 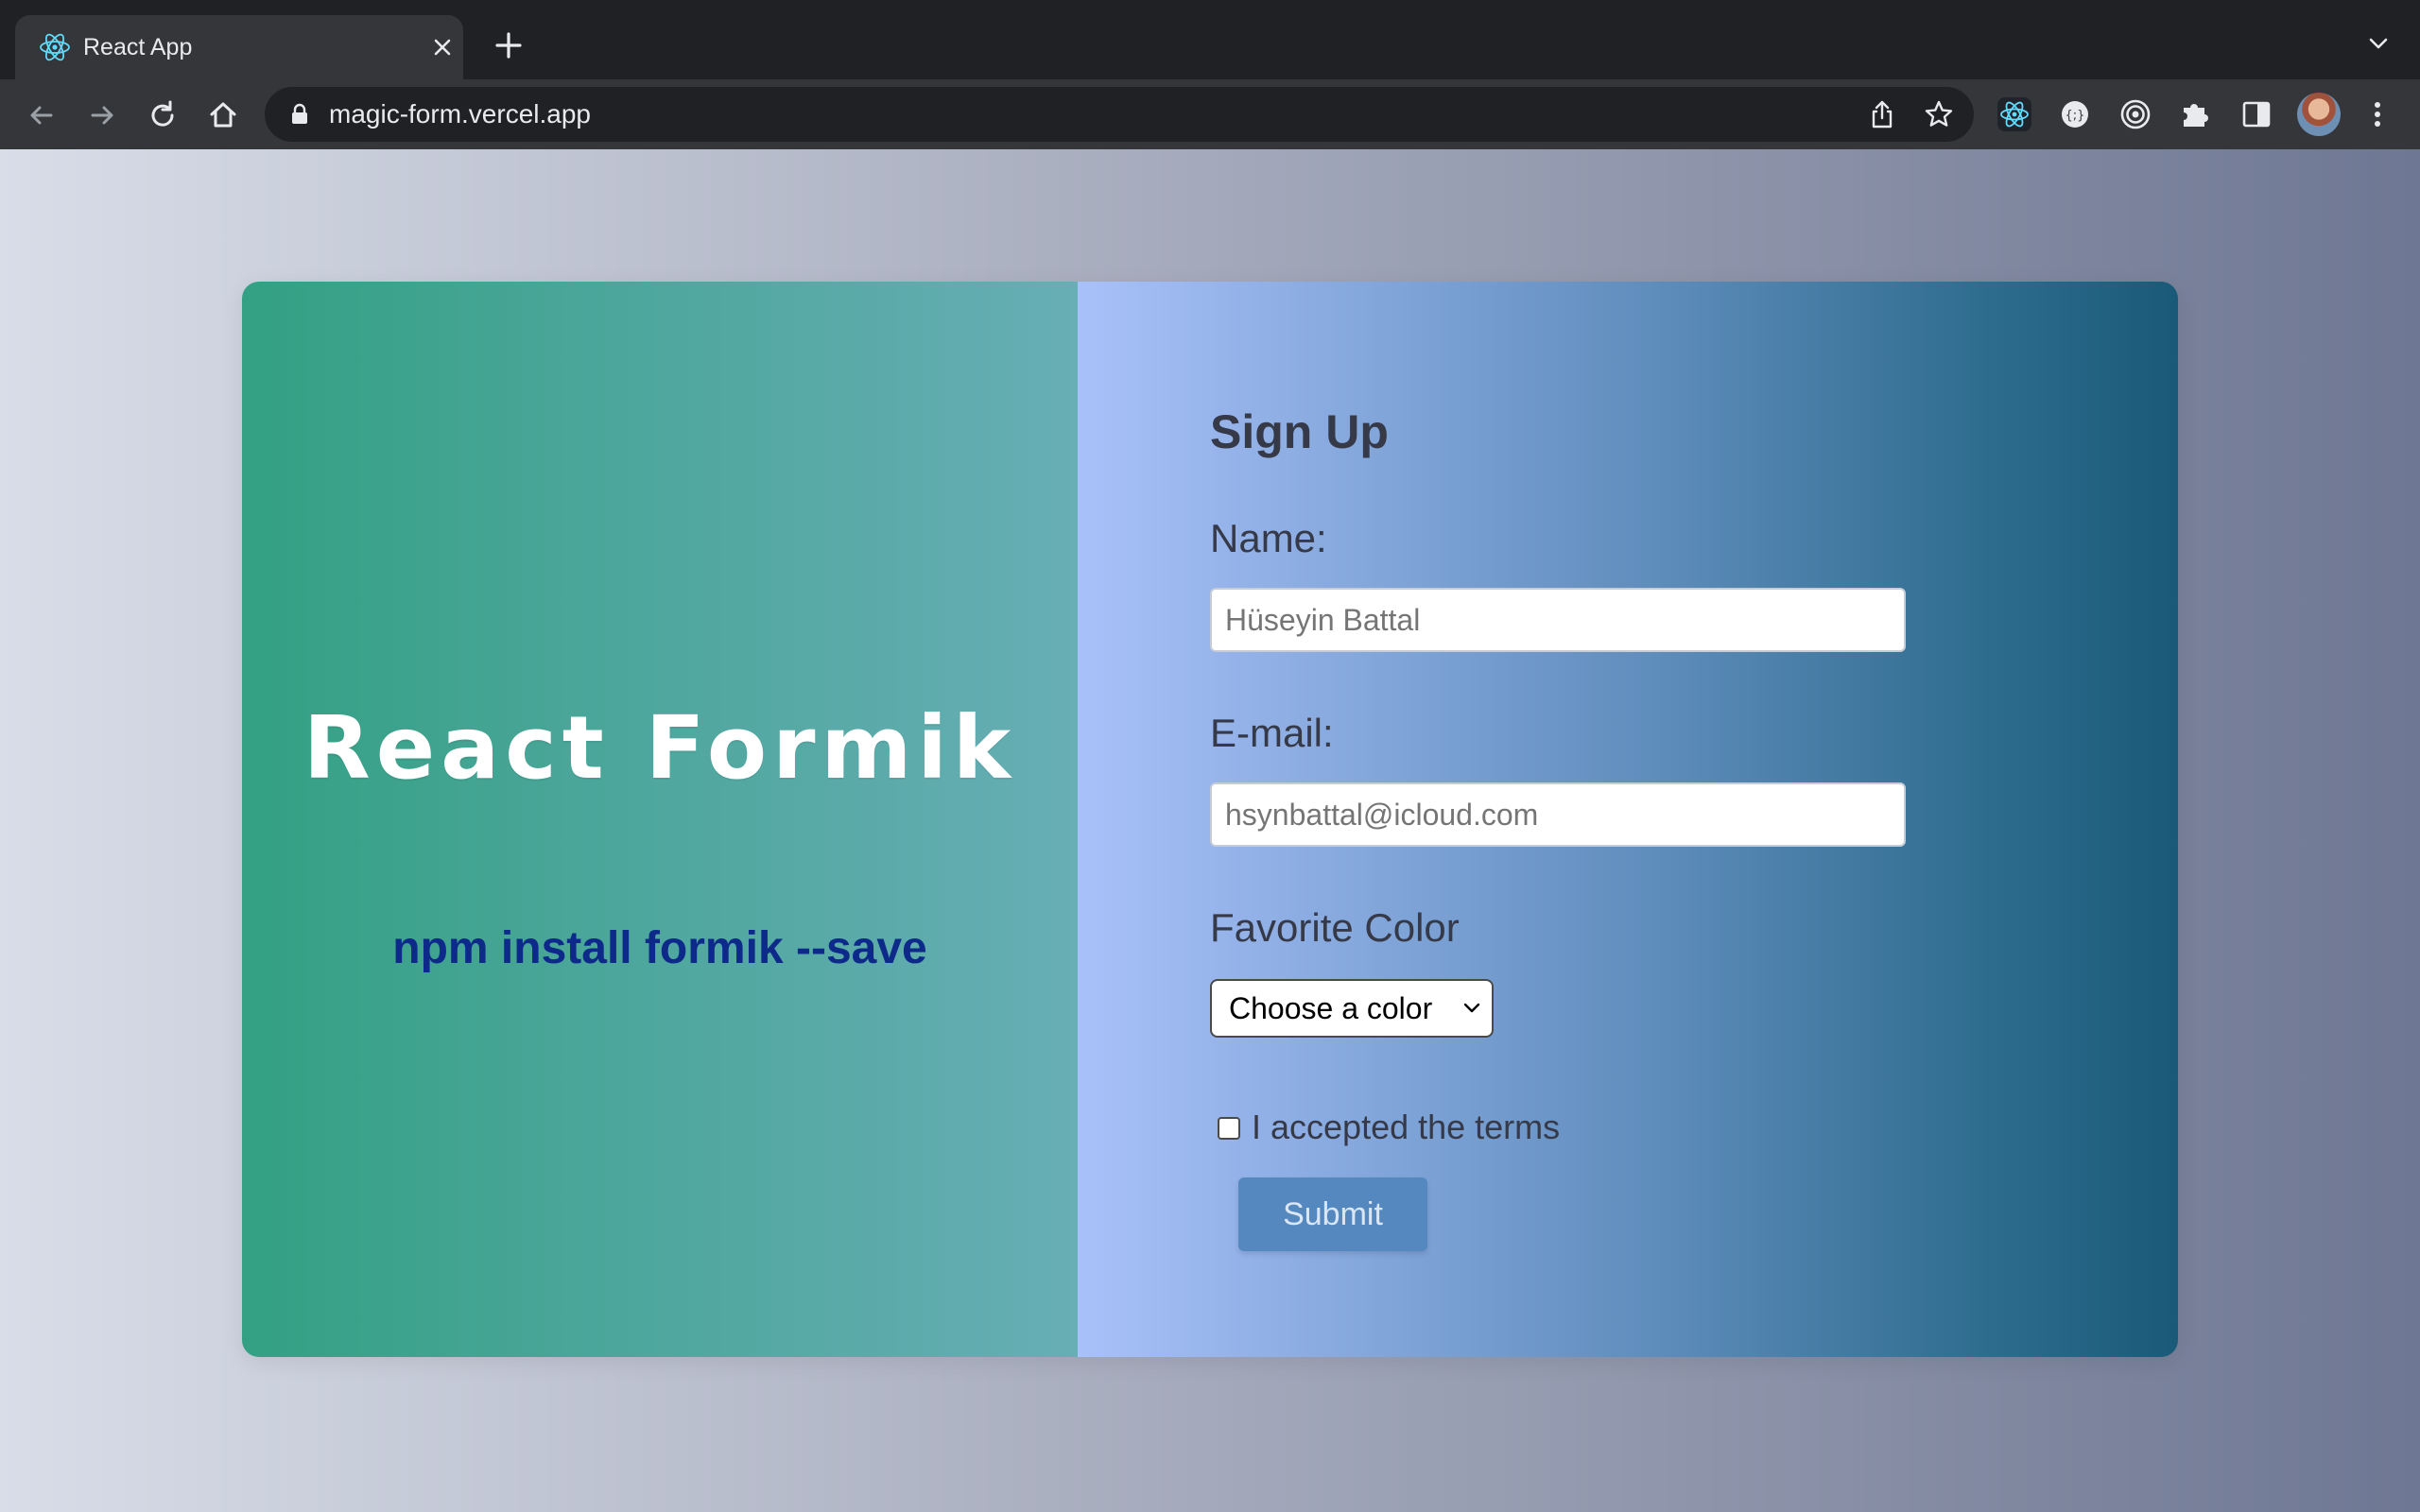 What do you see at coordinates (1299, 431) in the screenshot?
I see `form-title: Sign Up` at bounding box center [1299, 431].